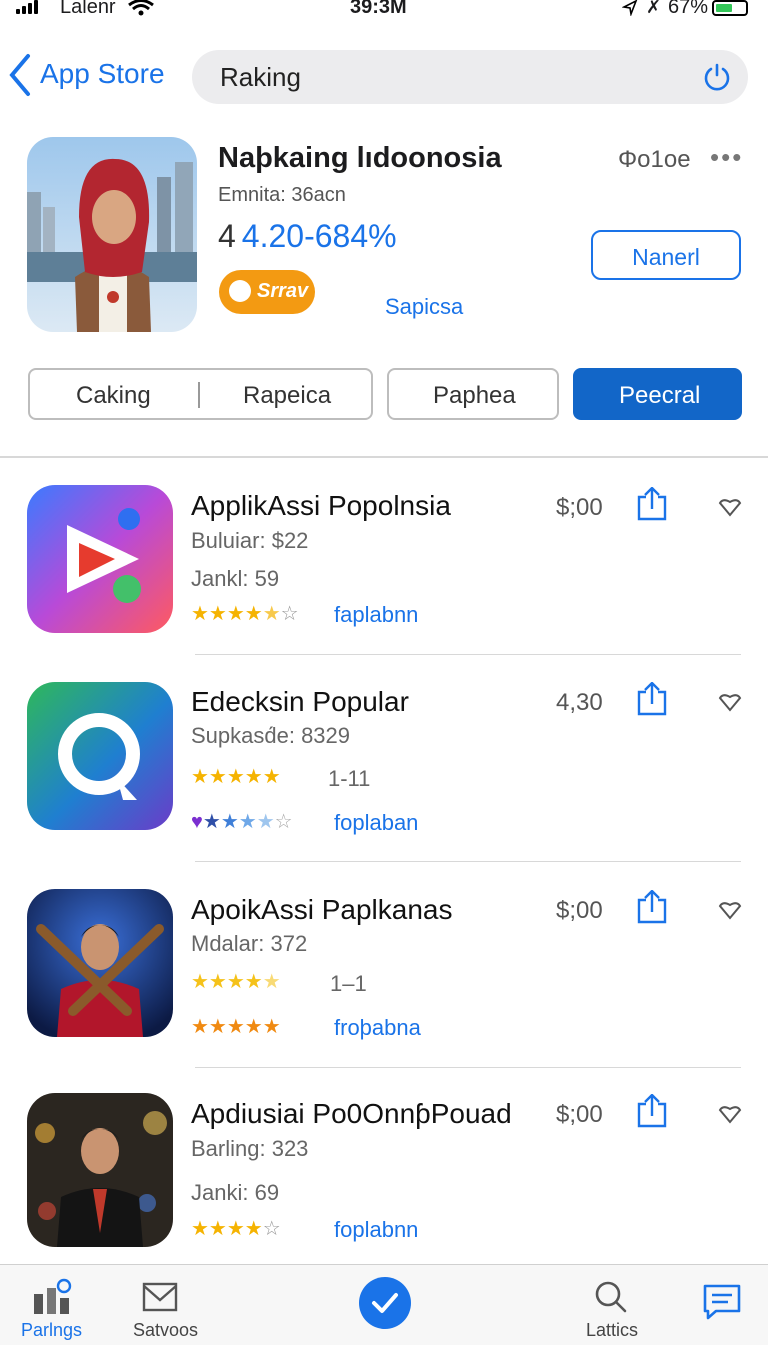  Describe the element at coordinates (722, 1302) in the screenshot. I see `messages-icon` at that location.